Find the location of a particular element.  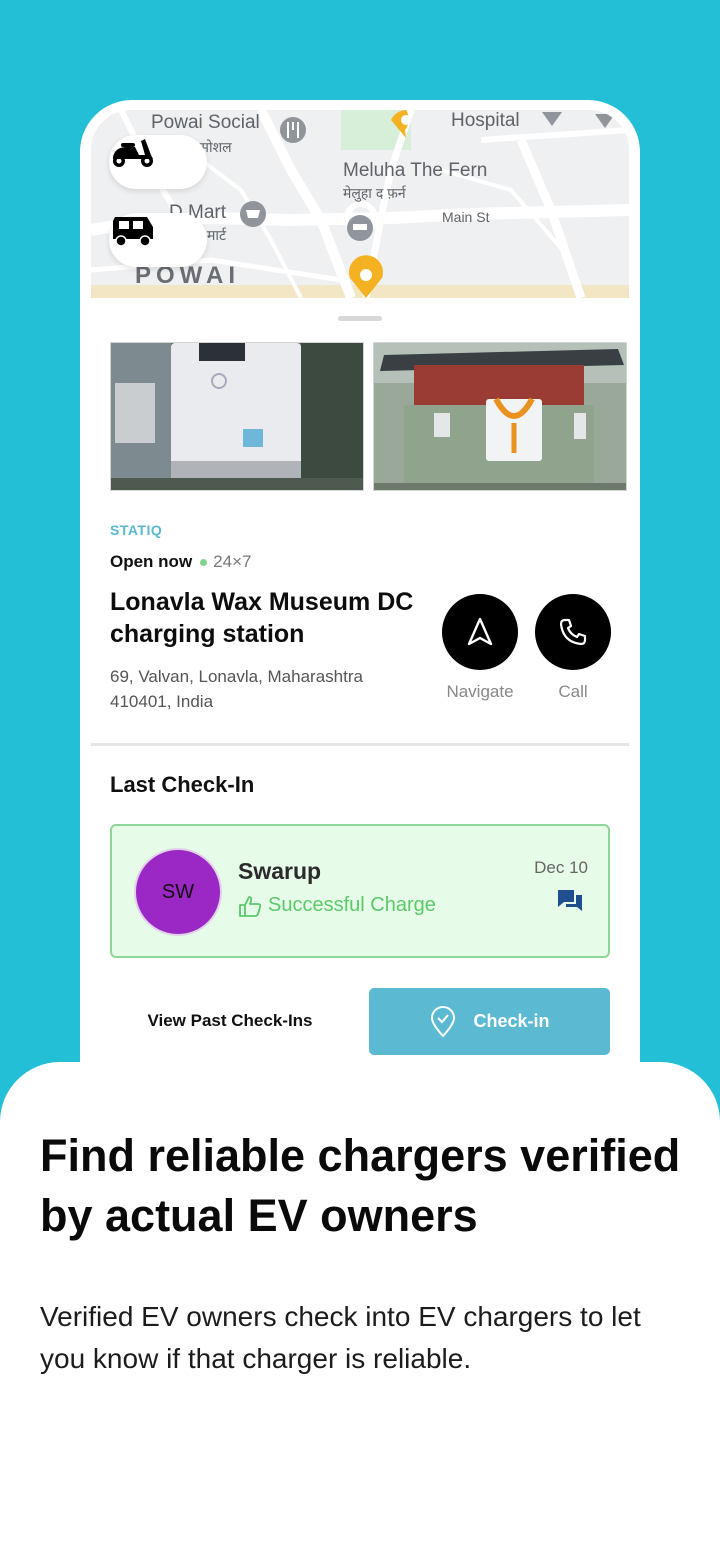

last-checkin-title: Last Check-In is located at coordinates (182, 784).